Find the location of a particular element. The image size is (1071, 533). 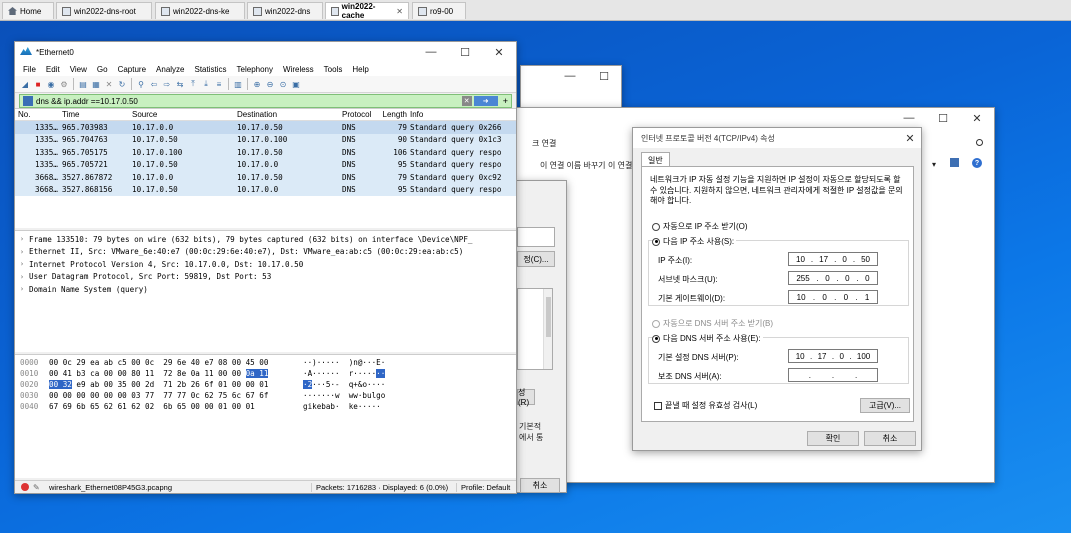

stop-capture-icon: ■ is located at coordinates (38, 84).